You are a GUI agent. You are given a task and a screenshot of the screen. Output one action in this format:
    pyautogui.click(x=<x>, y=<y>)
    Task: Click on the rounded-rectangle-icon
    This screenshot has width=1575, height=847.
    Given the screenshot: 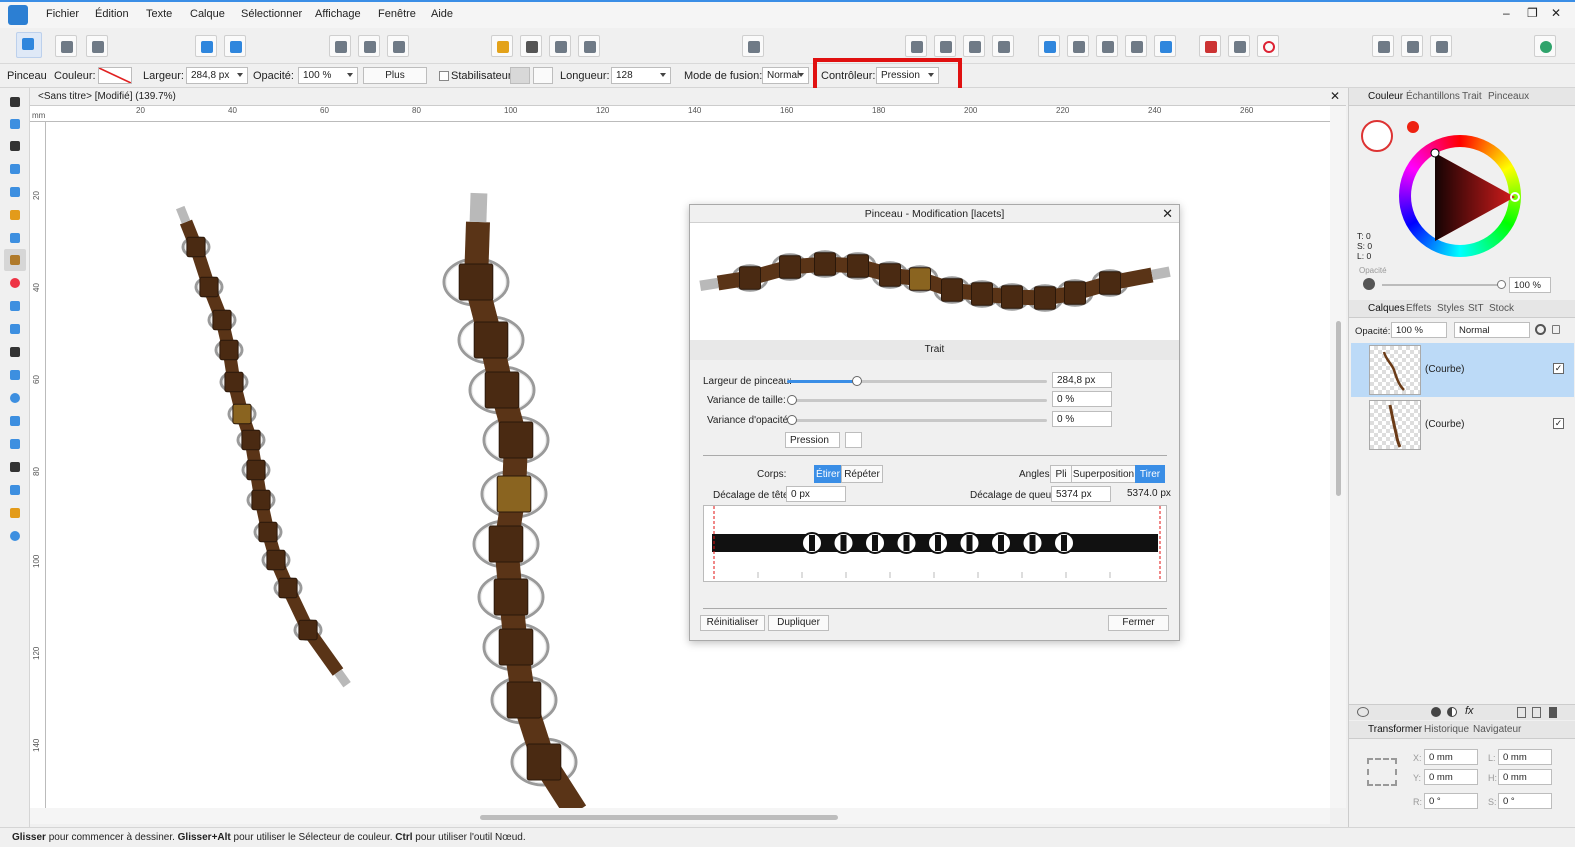 What is the action you would take?
    pyautogui.click(x=15, y=421)
    